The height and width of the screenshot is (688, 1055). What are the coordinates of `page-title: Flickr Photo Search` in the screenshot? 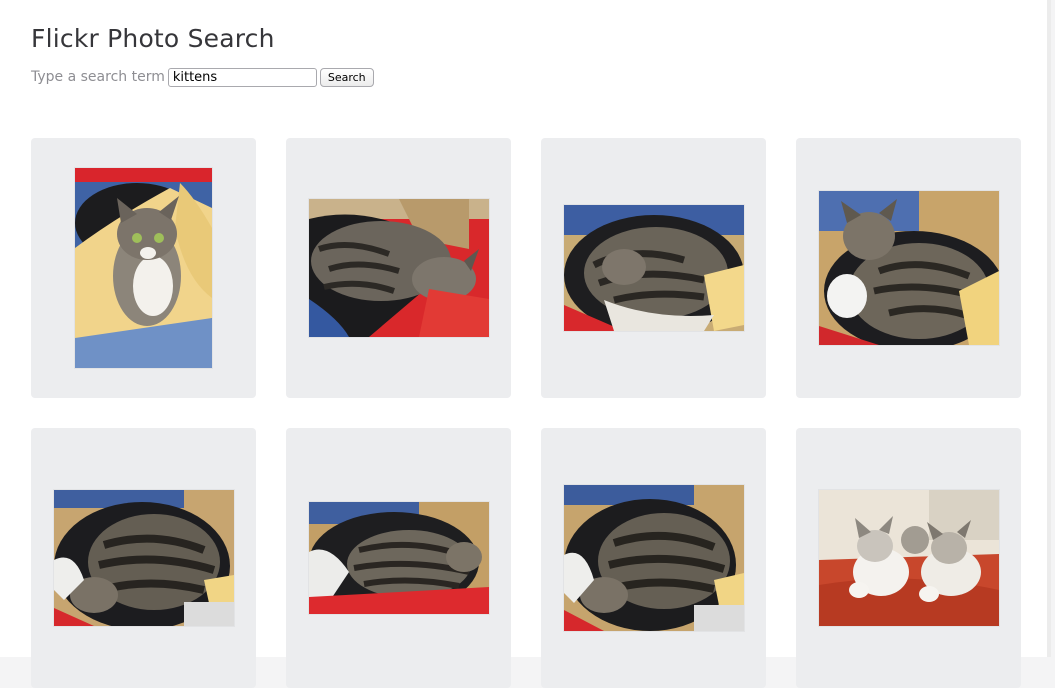 It's located at (153, 38).